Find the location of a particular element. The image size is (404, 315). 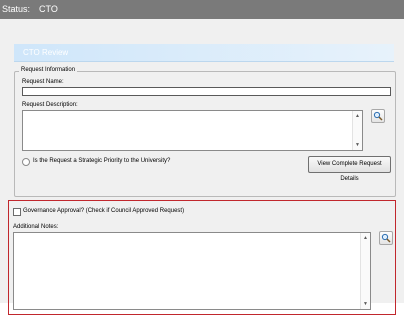

status-value: CTO is located at coordinates (48, 9).